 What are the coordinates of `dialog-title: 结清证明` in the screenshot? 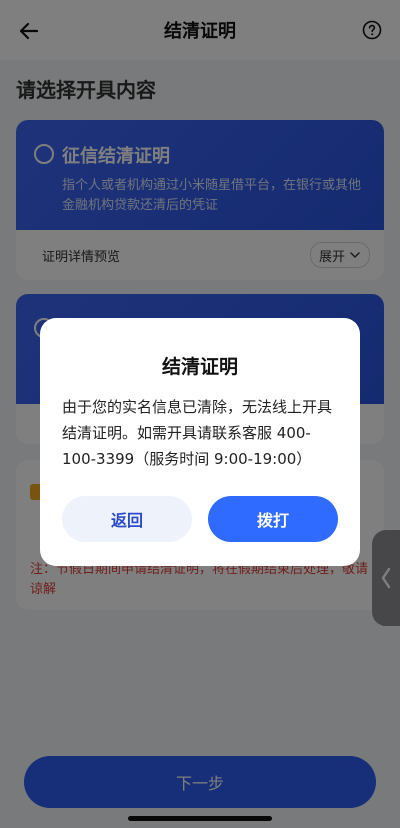 It's located at (199, 367).